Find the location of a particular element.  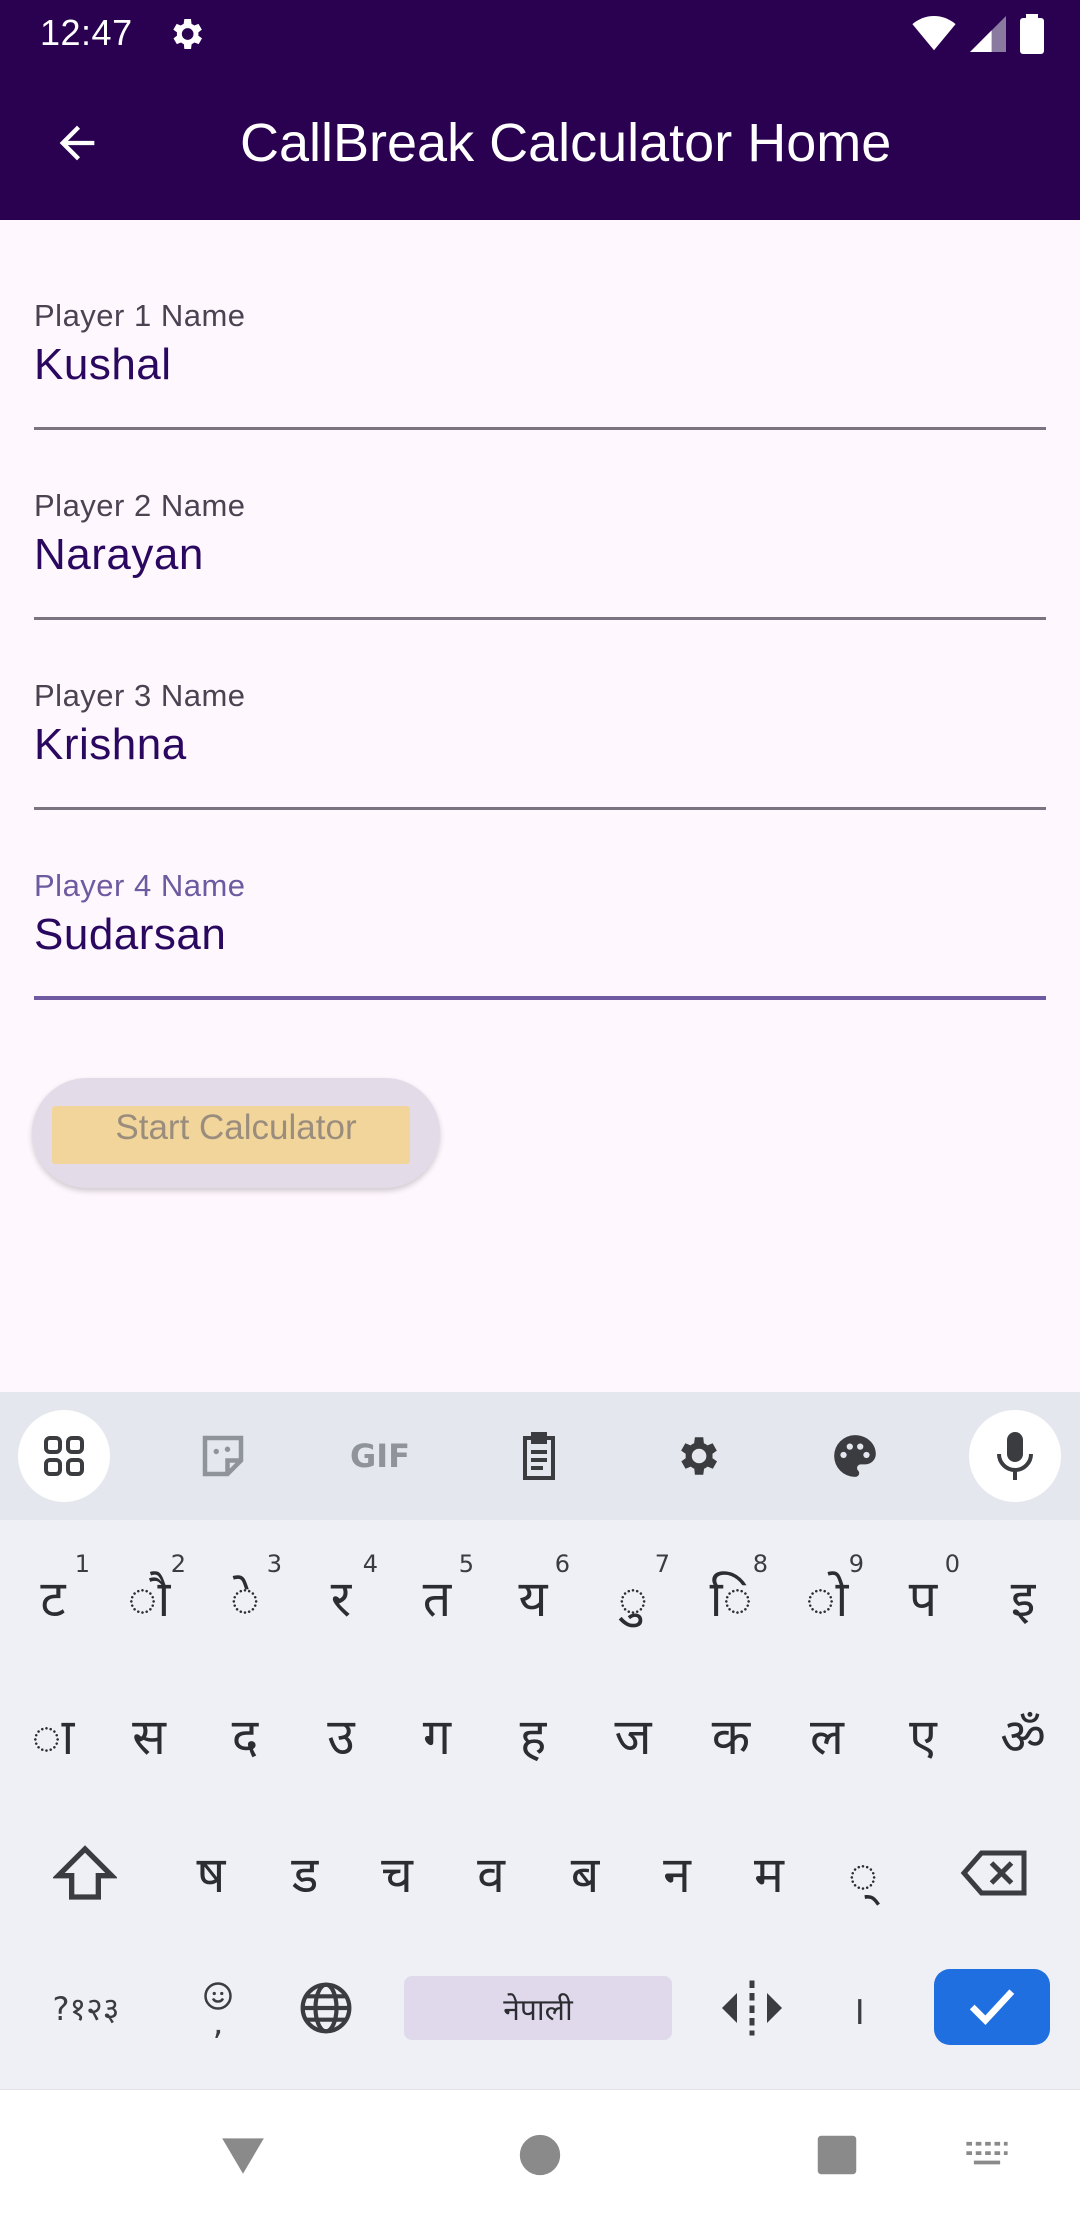

space-key: नेपाली is located at coordinates (538, 2008).